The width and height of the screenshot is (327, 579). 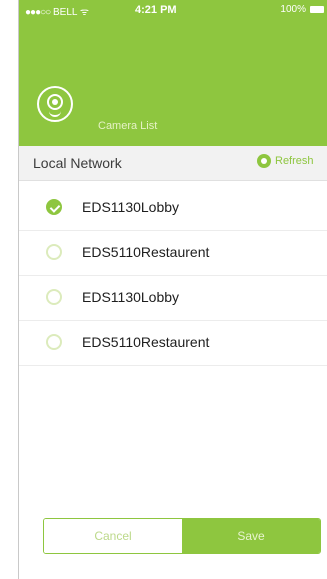 I want to click on battery-indicator: 100%, so click(x=302, y=9).